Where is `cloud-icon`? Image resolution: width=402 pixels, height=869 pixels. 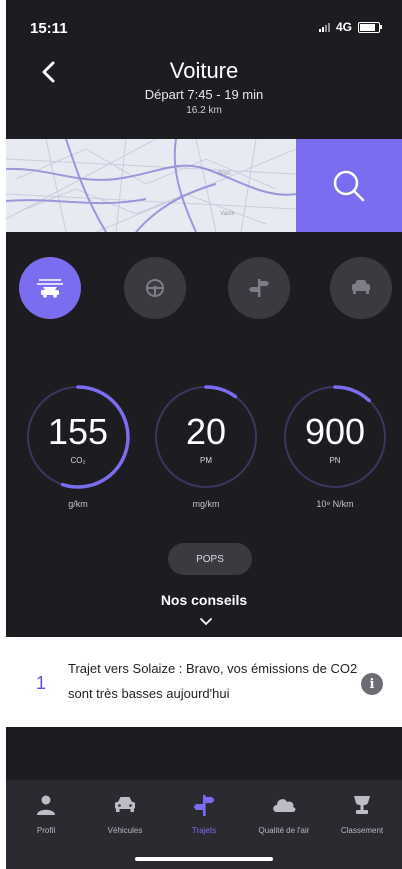
cloud-icon is located at coordinates (284, 805).